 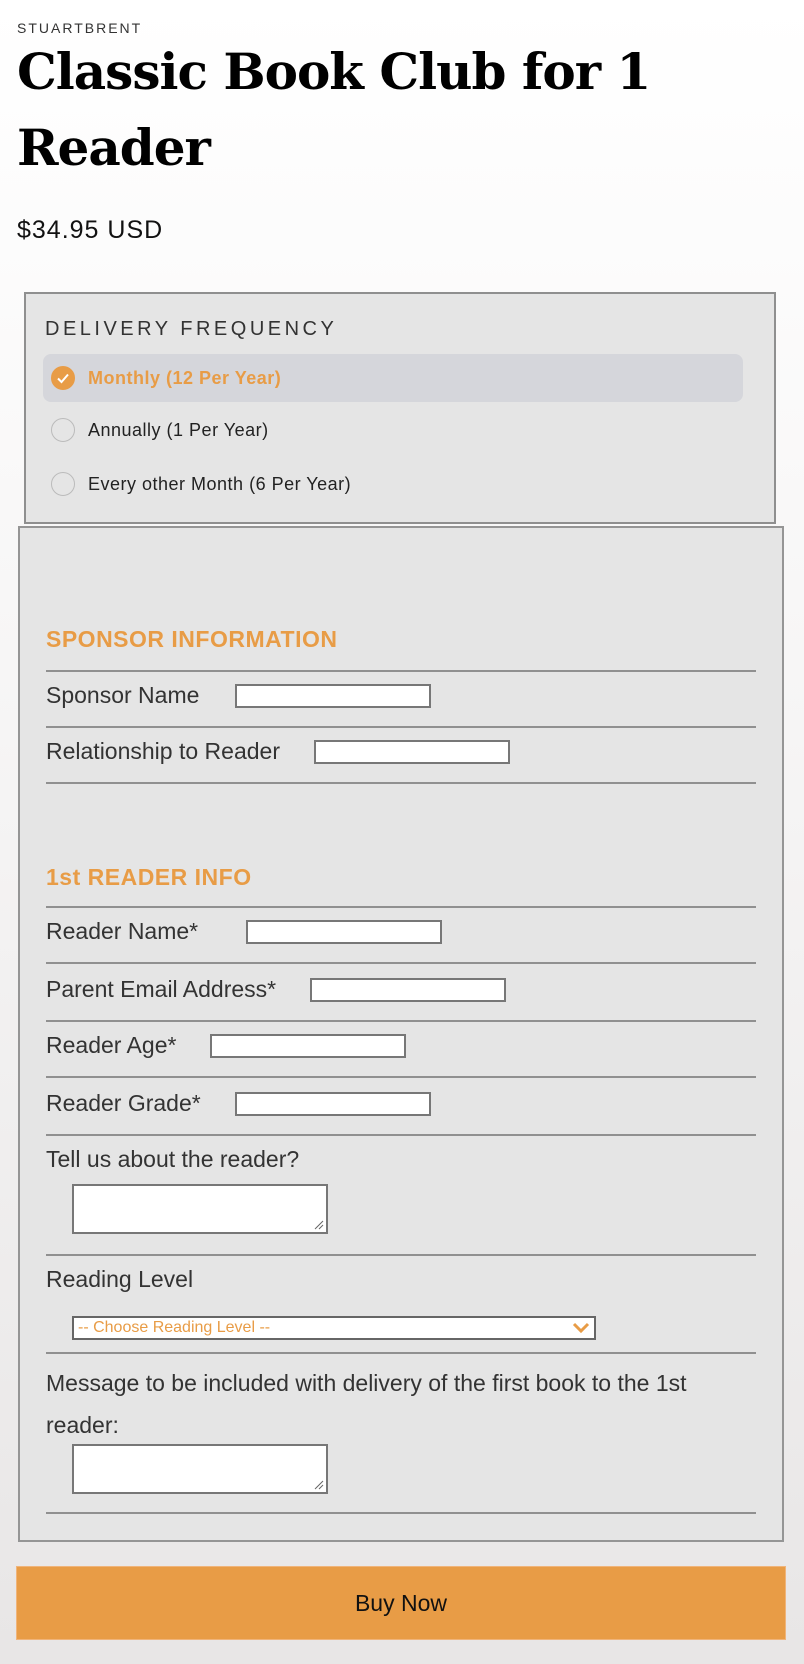 I want to click on reader-grade-row: Reader Grade*, so click(x=238, y=1103).